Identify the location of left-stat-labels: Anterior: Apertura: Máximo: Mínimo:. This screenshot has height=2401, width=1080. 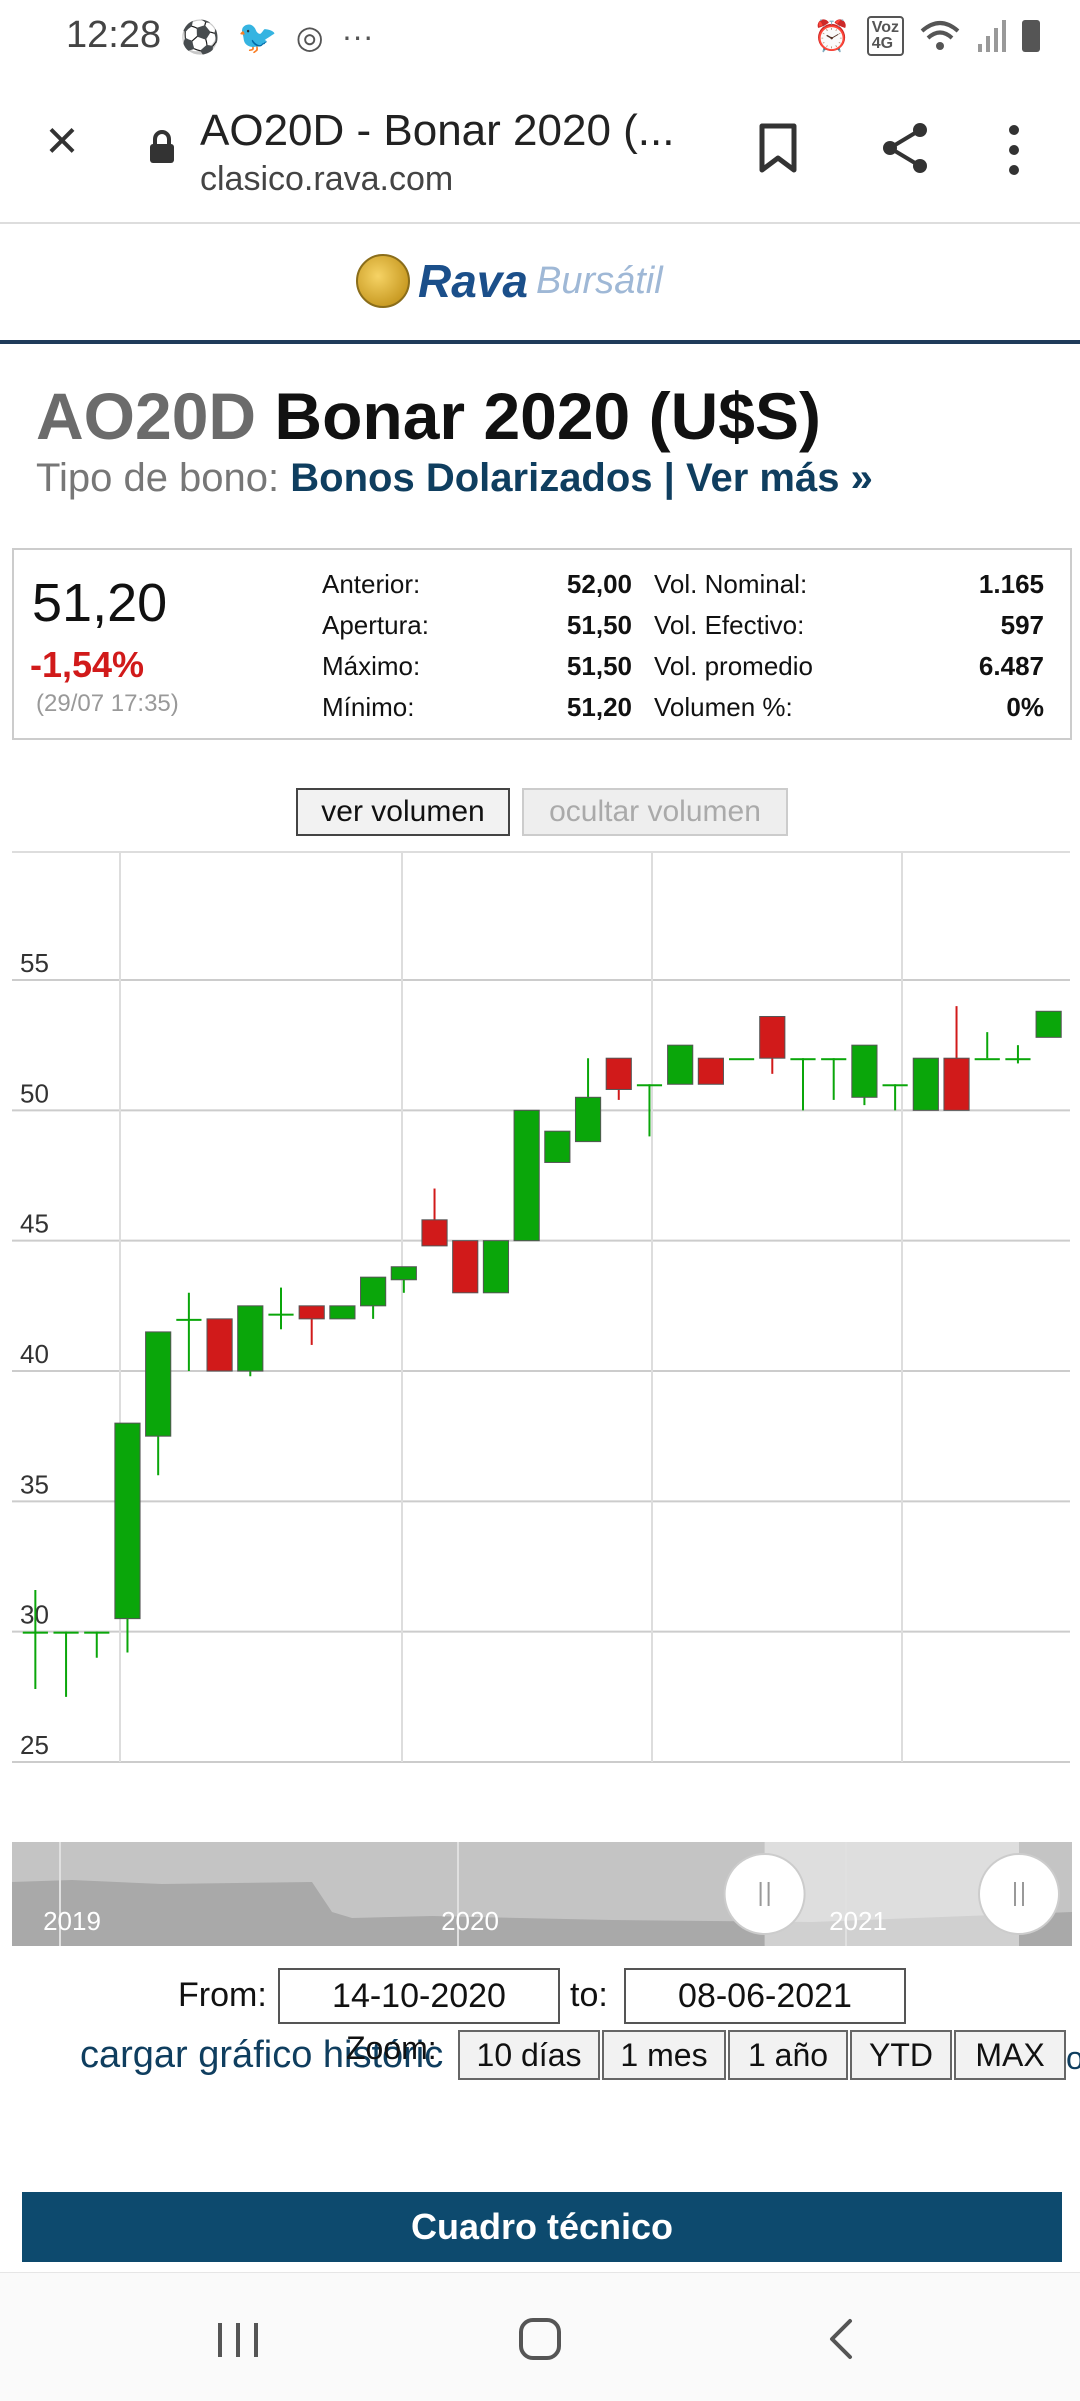
(402, 646).